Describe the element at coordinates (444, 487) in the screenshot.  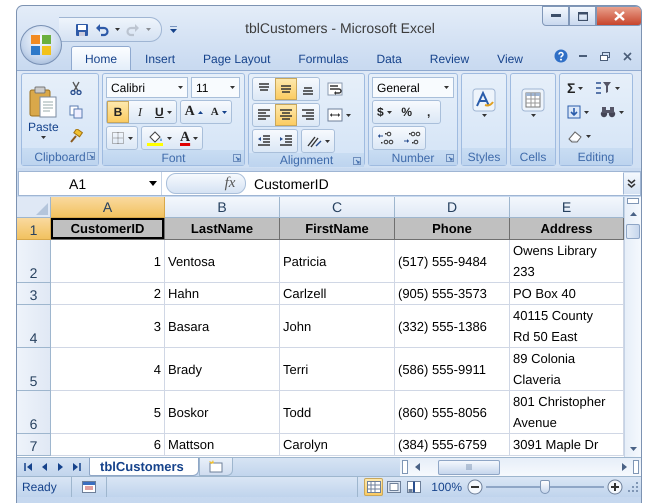
I see `zoom-level: 100%` at that location.